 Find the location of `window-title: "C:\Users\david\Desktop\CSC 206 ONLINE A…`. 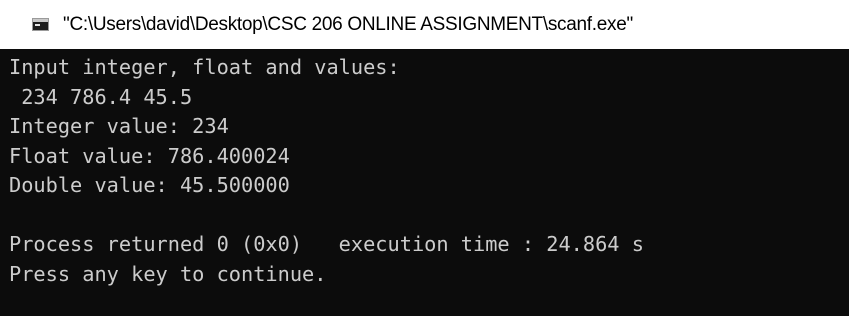

window-title: "C:\Users\david\Desktop\CSC 206 ONLINE A… is located at coordinates (348, 24).